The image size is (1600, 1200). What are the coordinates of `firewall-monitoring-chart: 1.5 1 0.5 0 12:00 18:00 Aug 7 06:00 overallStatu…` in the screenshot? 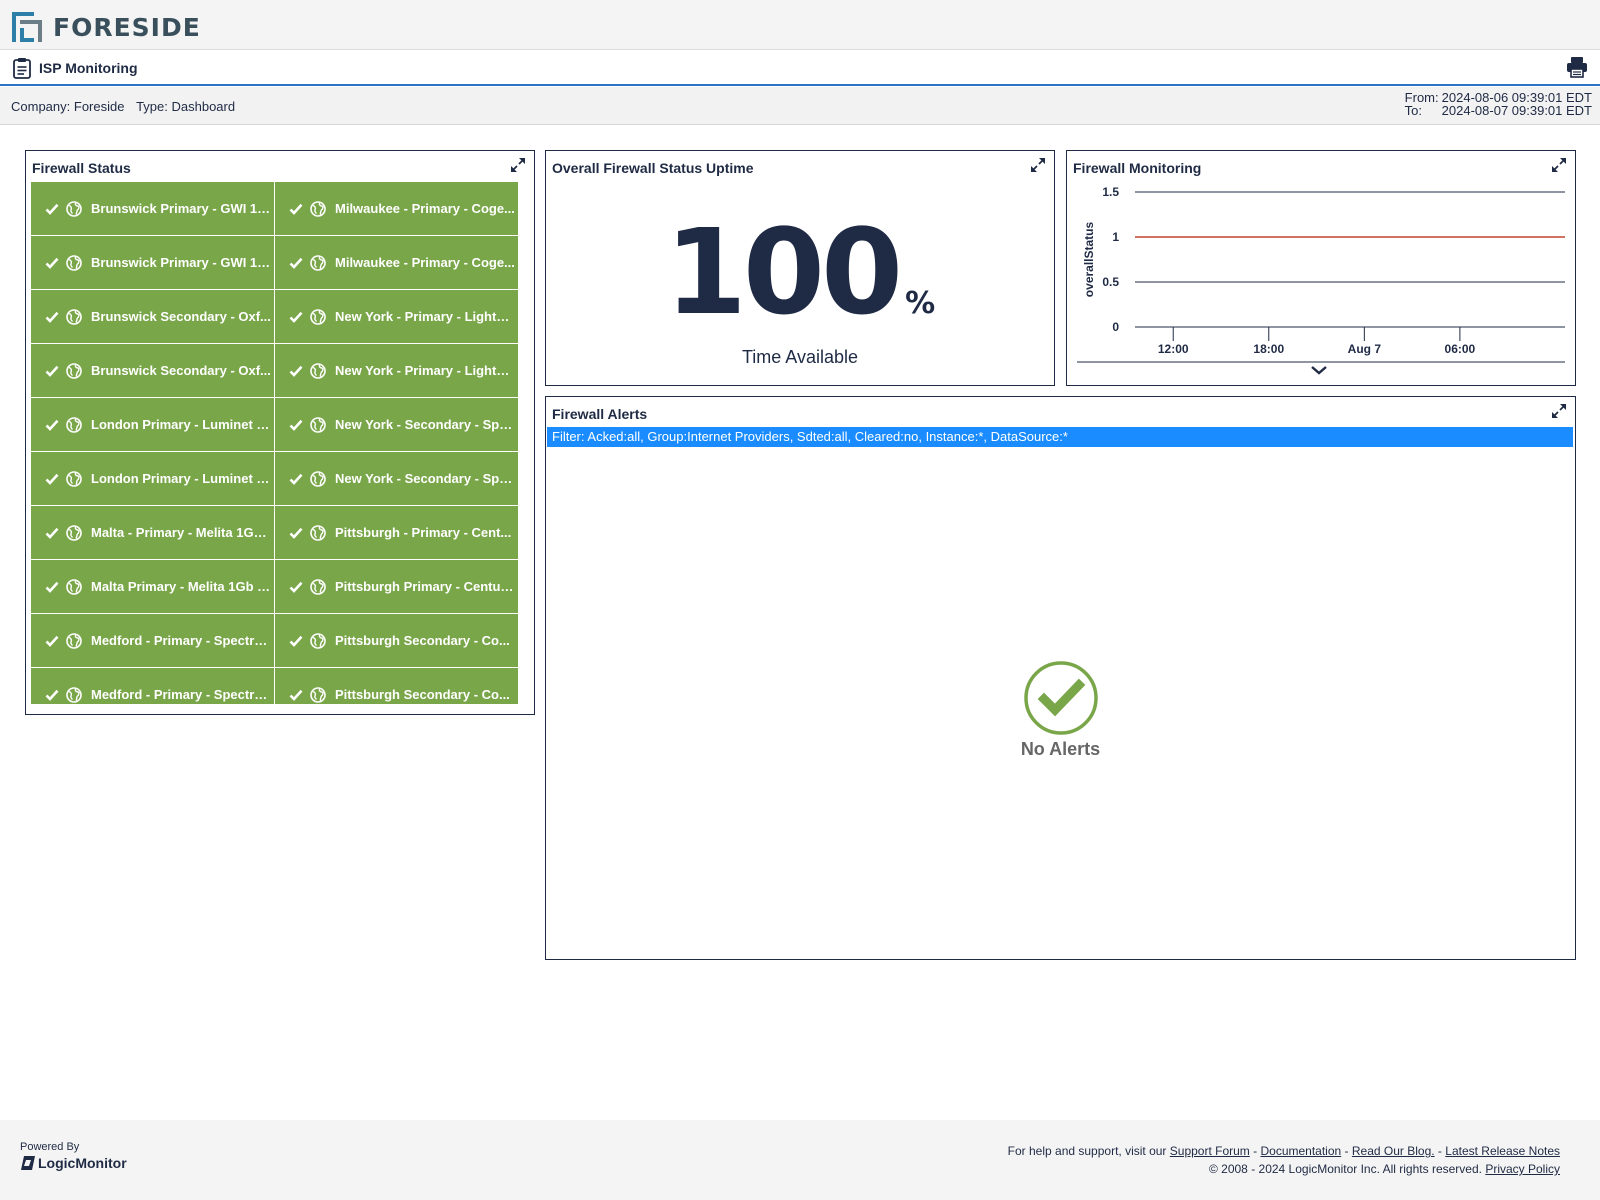 It's located at (1321, 280).